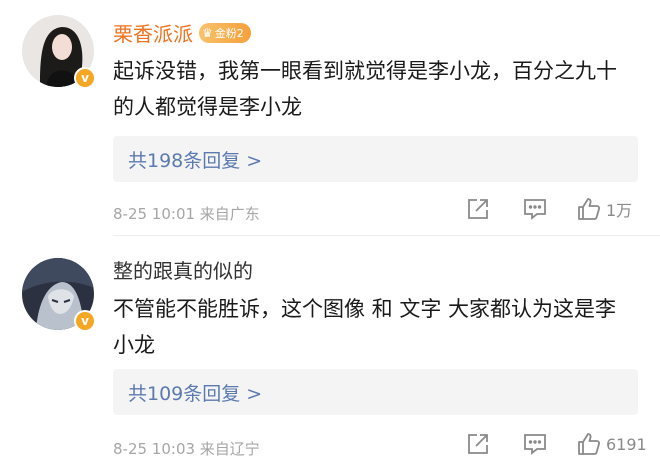 This screenshot has height=471, width=660. Describe the element at coordinates (365, 327) in the screenshot. I see `comment-text: 不管能不能胜诉，这个图像 和 文字 大家都认为这是李小龙` at that location.